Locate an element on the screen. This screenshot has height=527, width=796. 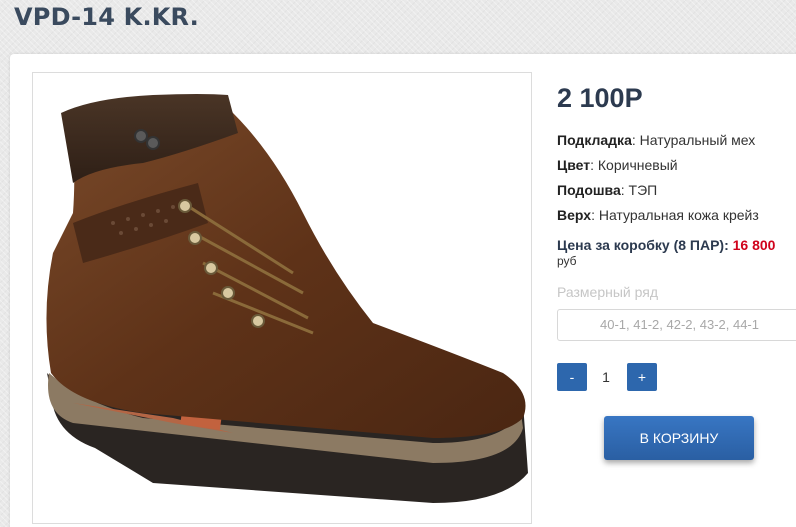
spec-value: ТЭП is located at coordinates (643, 190).